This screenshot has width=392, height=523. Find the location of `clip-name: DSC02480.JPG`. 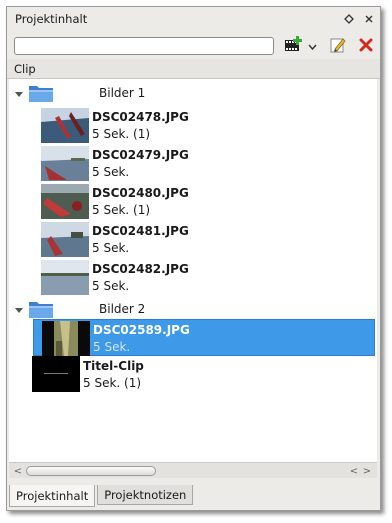

clip-name: DSC02480.JPG is located at coordinates (140, 193).